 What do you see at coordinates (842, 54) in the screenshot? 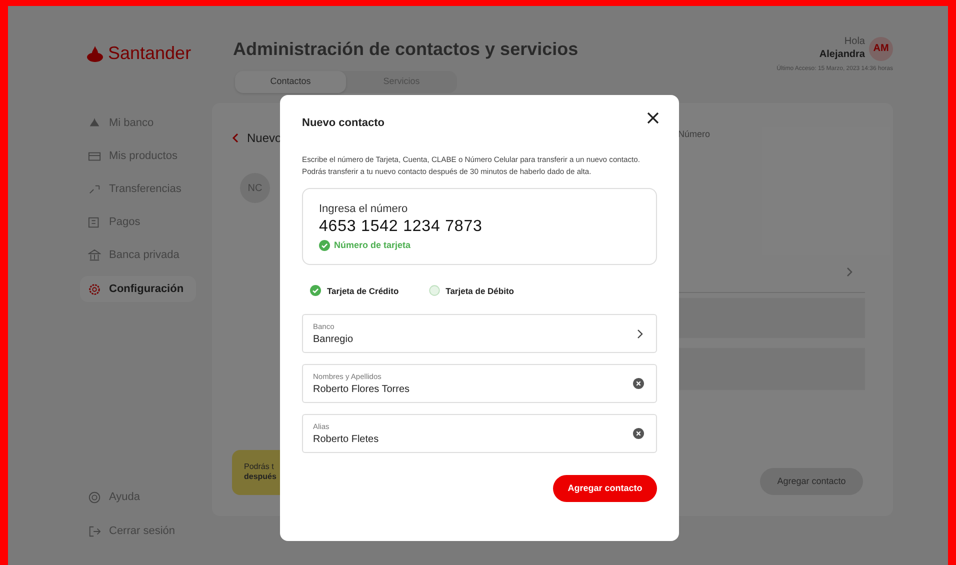
I see `user-name: Alejandra` at bounding box center [842, 54].